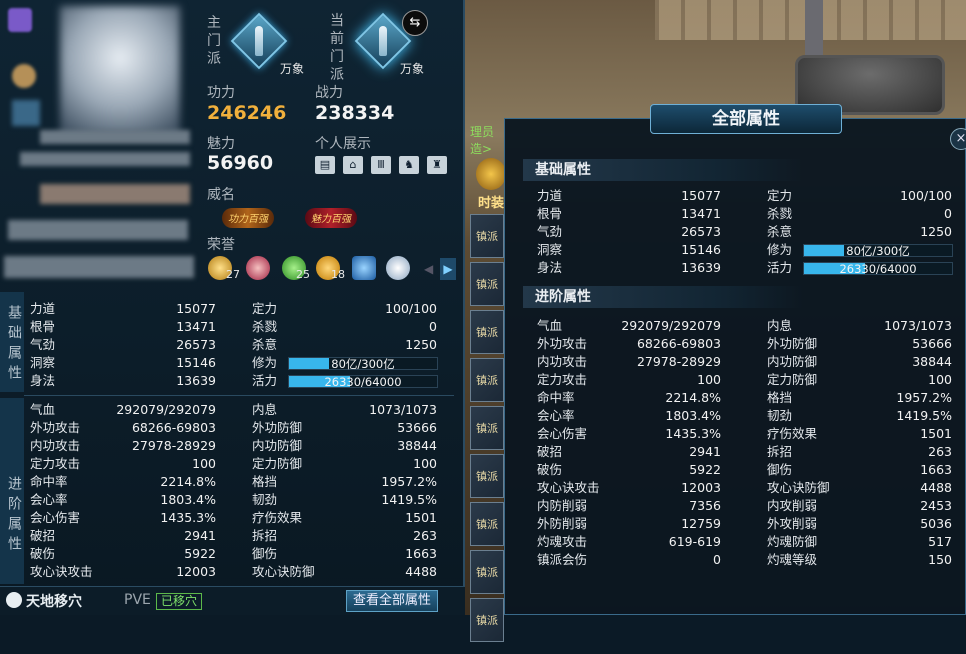 The image size is (966, 654). Describe the element at coordinates (240, 554) in the screenshot. I see `stat-row: 破伤 5922 御伤 1663` at that location.